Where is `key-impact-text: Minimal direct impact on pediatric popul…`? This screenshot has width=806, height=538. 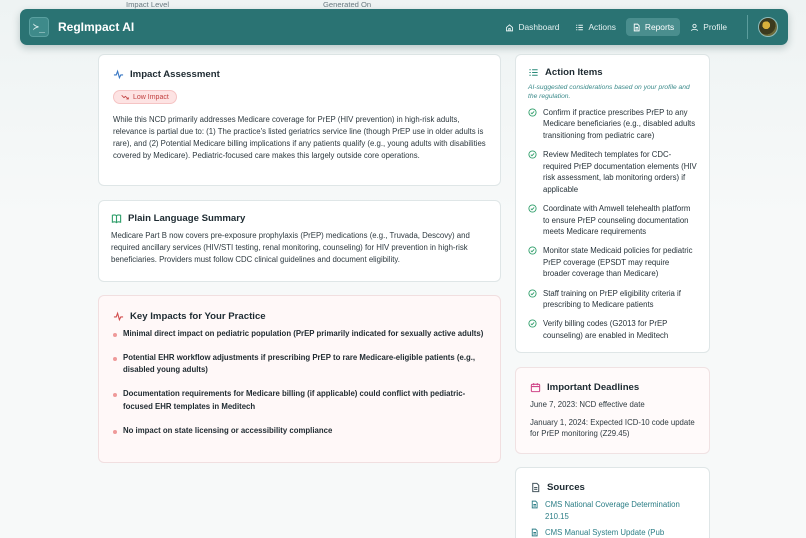
key-impact-text: Minimal direct impact on pediatric popul… is located at coordinates (303, 333).